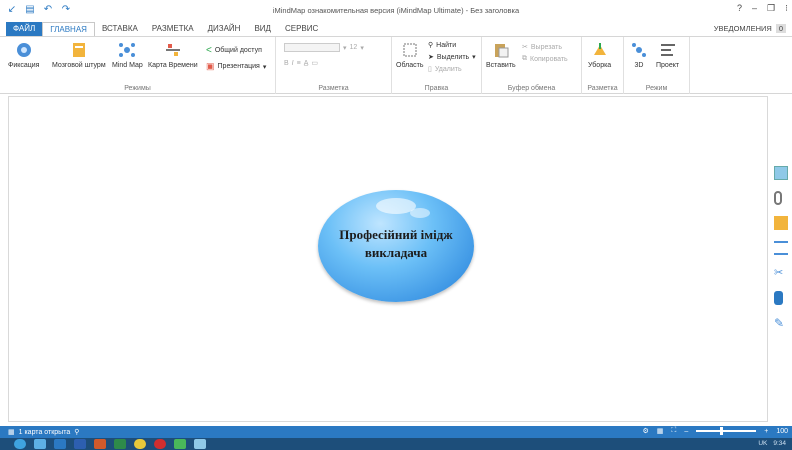  I want to click on tab-tools: СЕРВИС, so click(301, 29).